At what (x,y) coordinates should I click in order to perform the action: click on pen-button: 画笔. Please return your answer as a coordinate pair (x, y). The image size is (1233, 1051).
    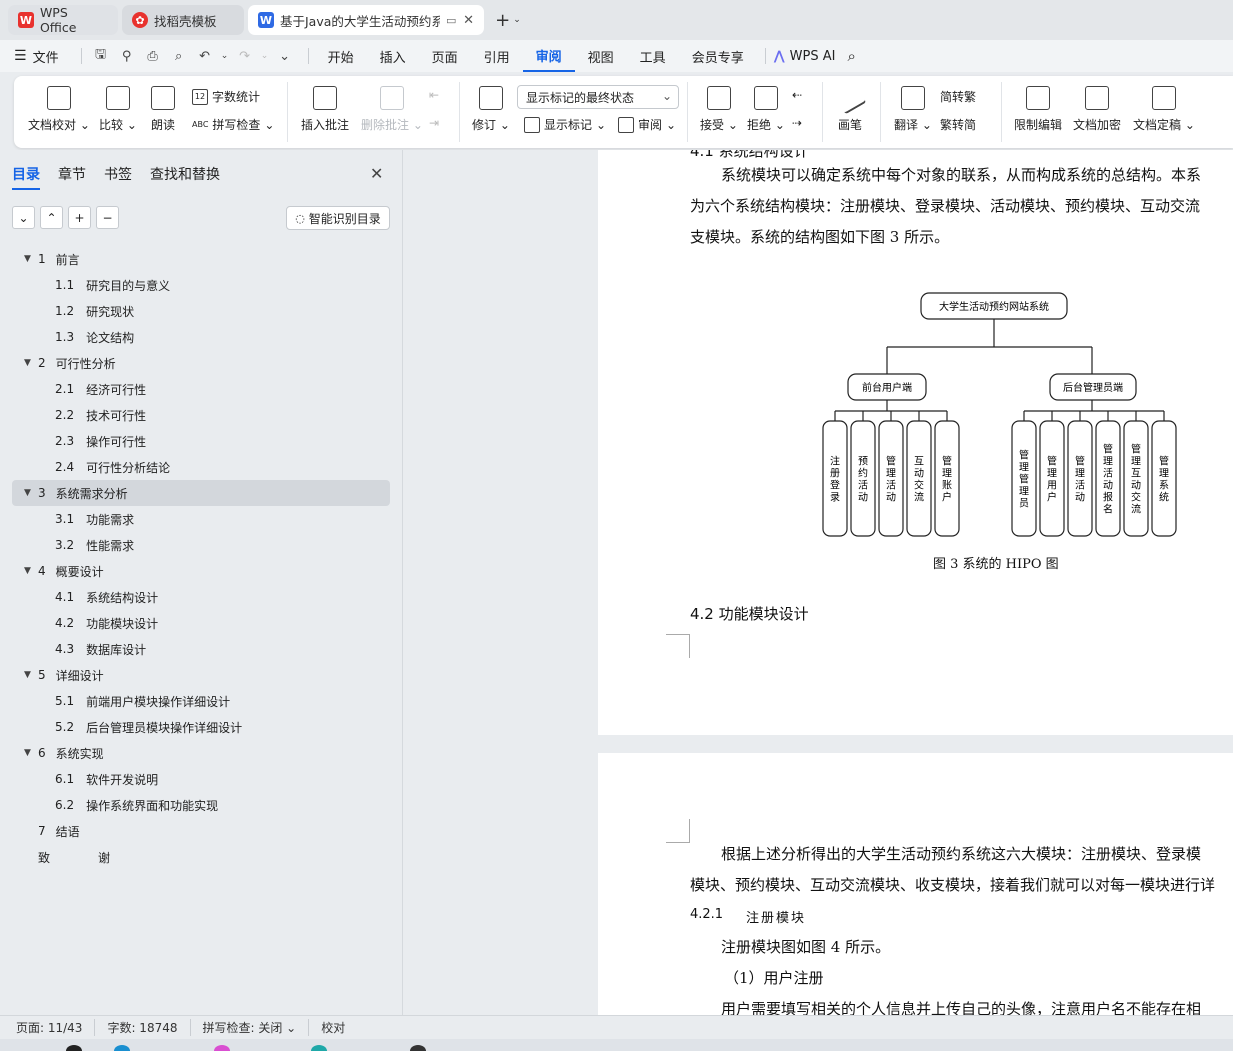
    Looking at the image, I should click on (850, 107).